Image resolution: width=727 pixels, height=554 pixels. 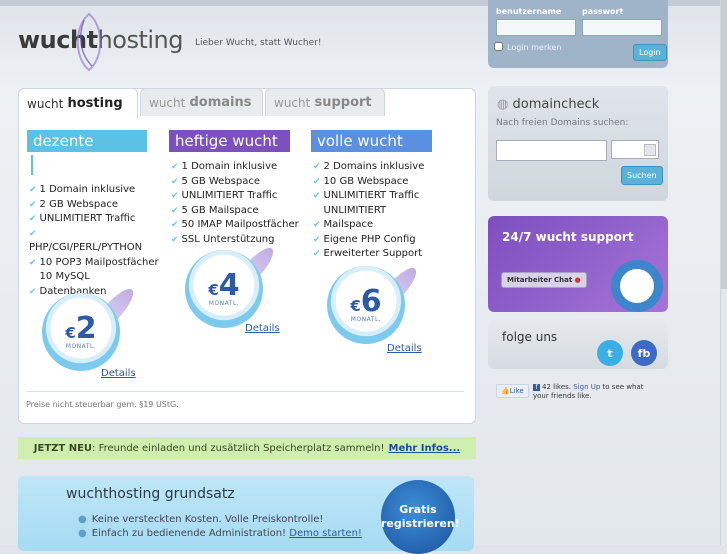 I want to click on grundsatz-title: wuchthosting grundsatz, so click(x=150, y=494).